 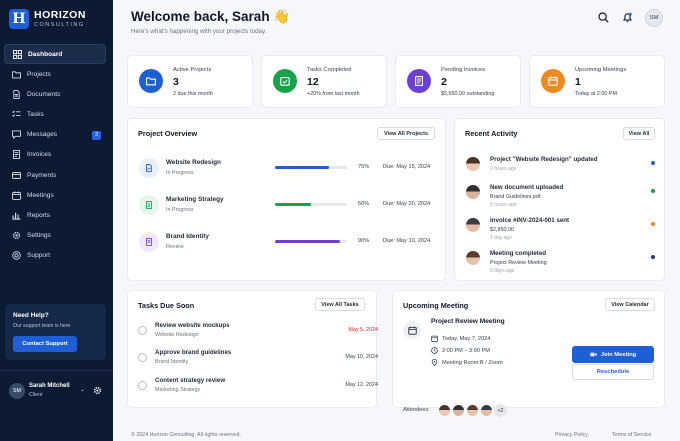 What do you see at coordinates (329, 70) in the screenshot?
I see `stat-label: Tasks Completed` at bounding box center [329, 70].